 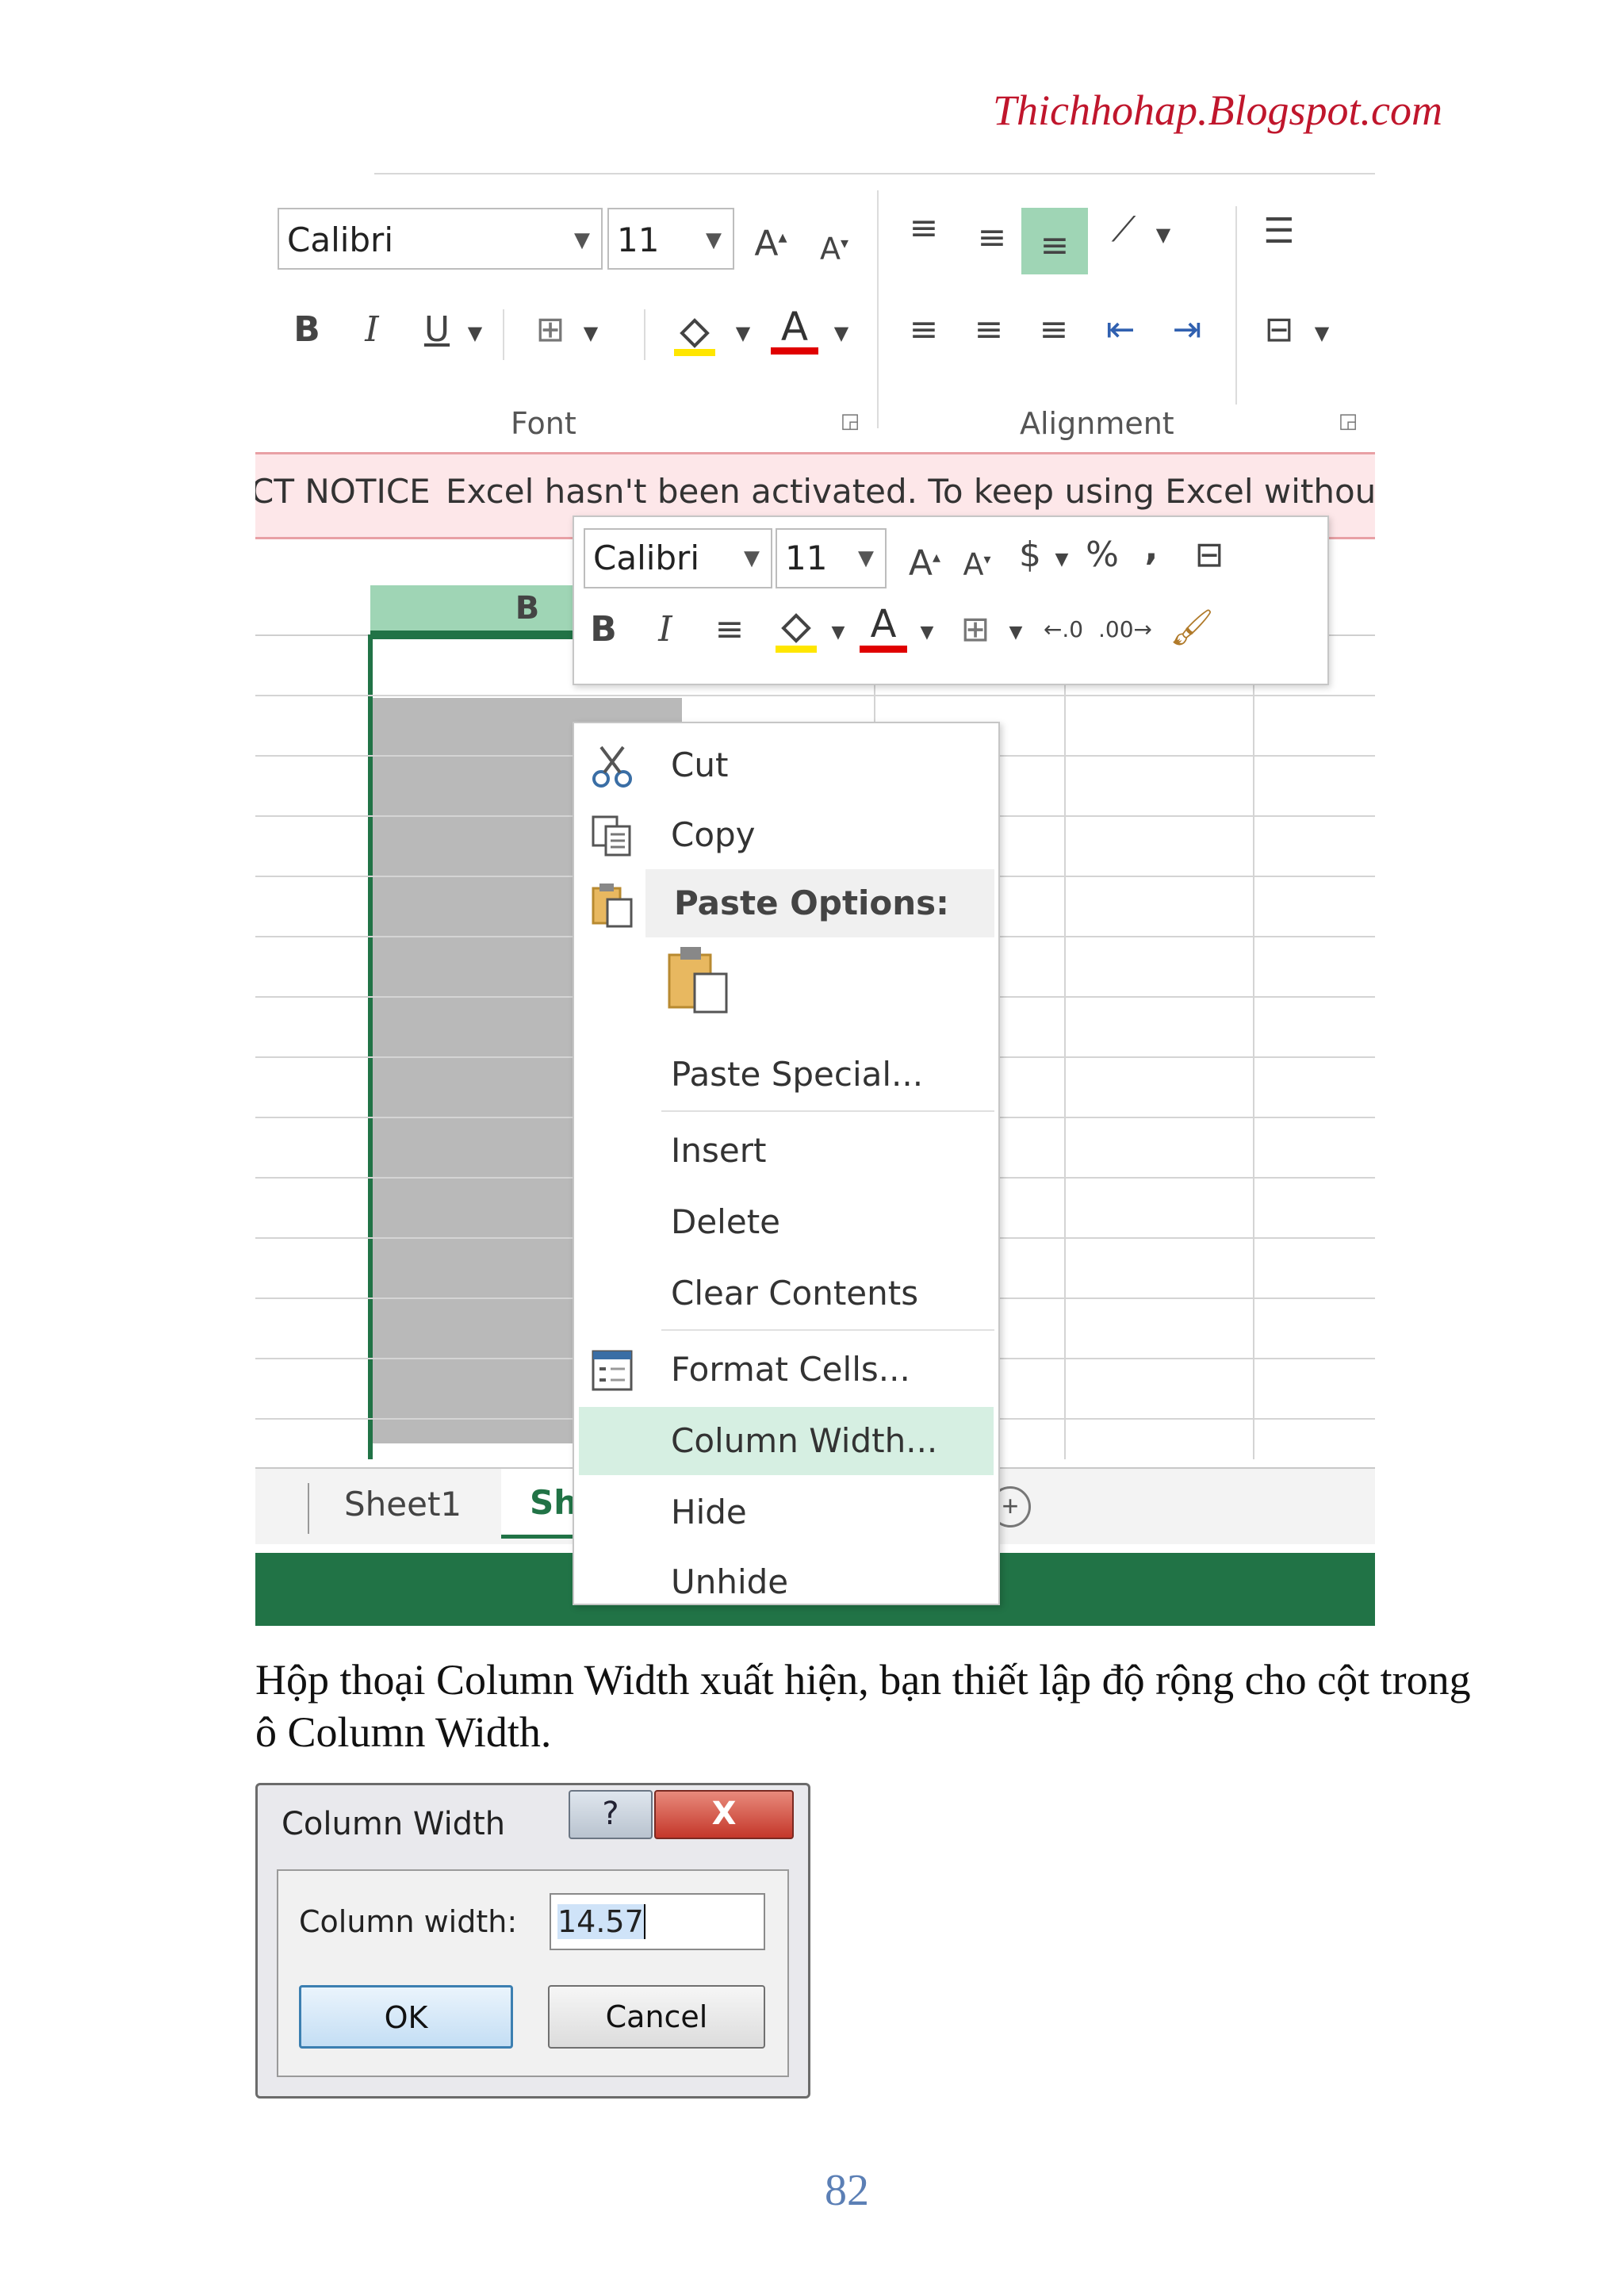 I want to click on wrap-text-icon: ☰, so click(x=1279, y=231).